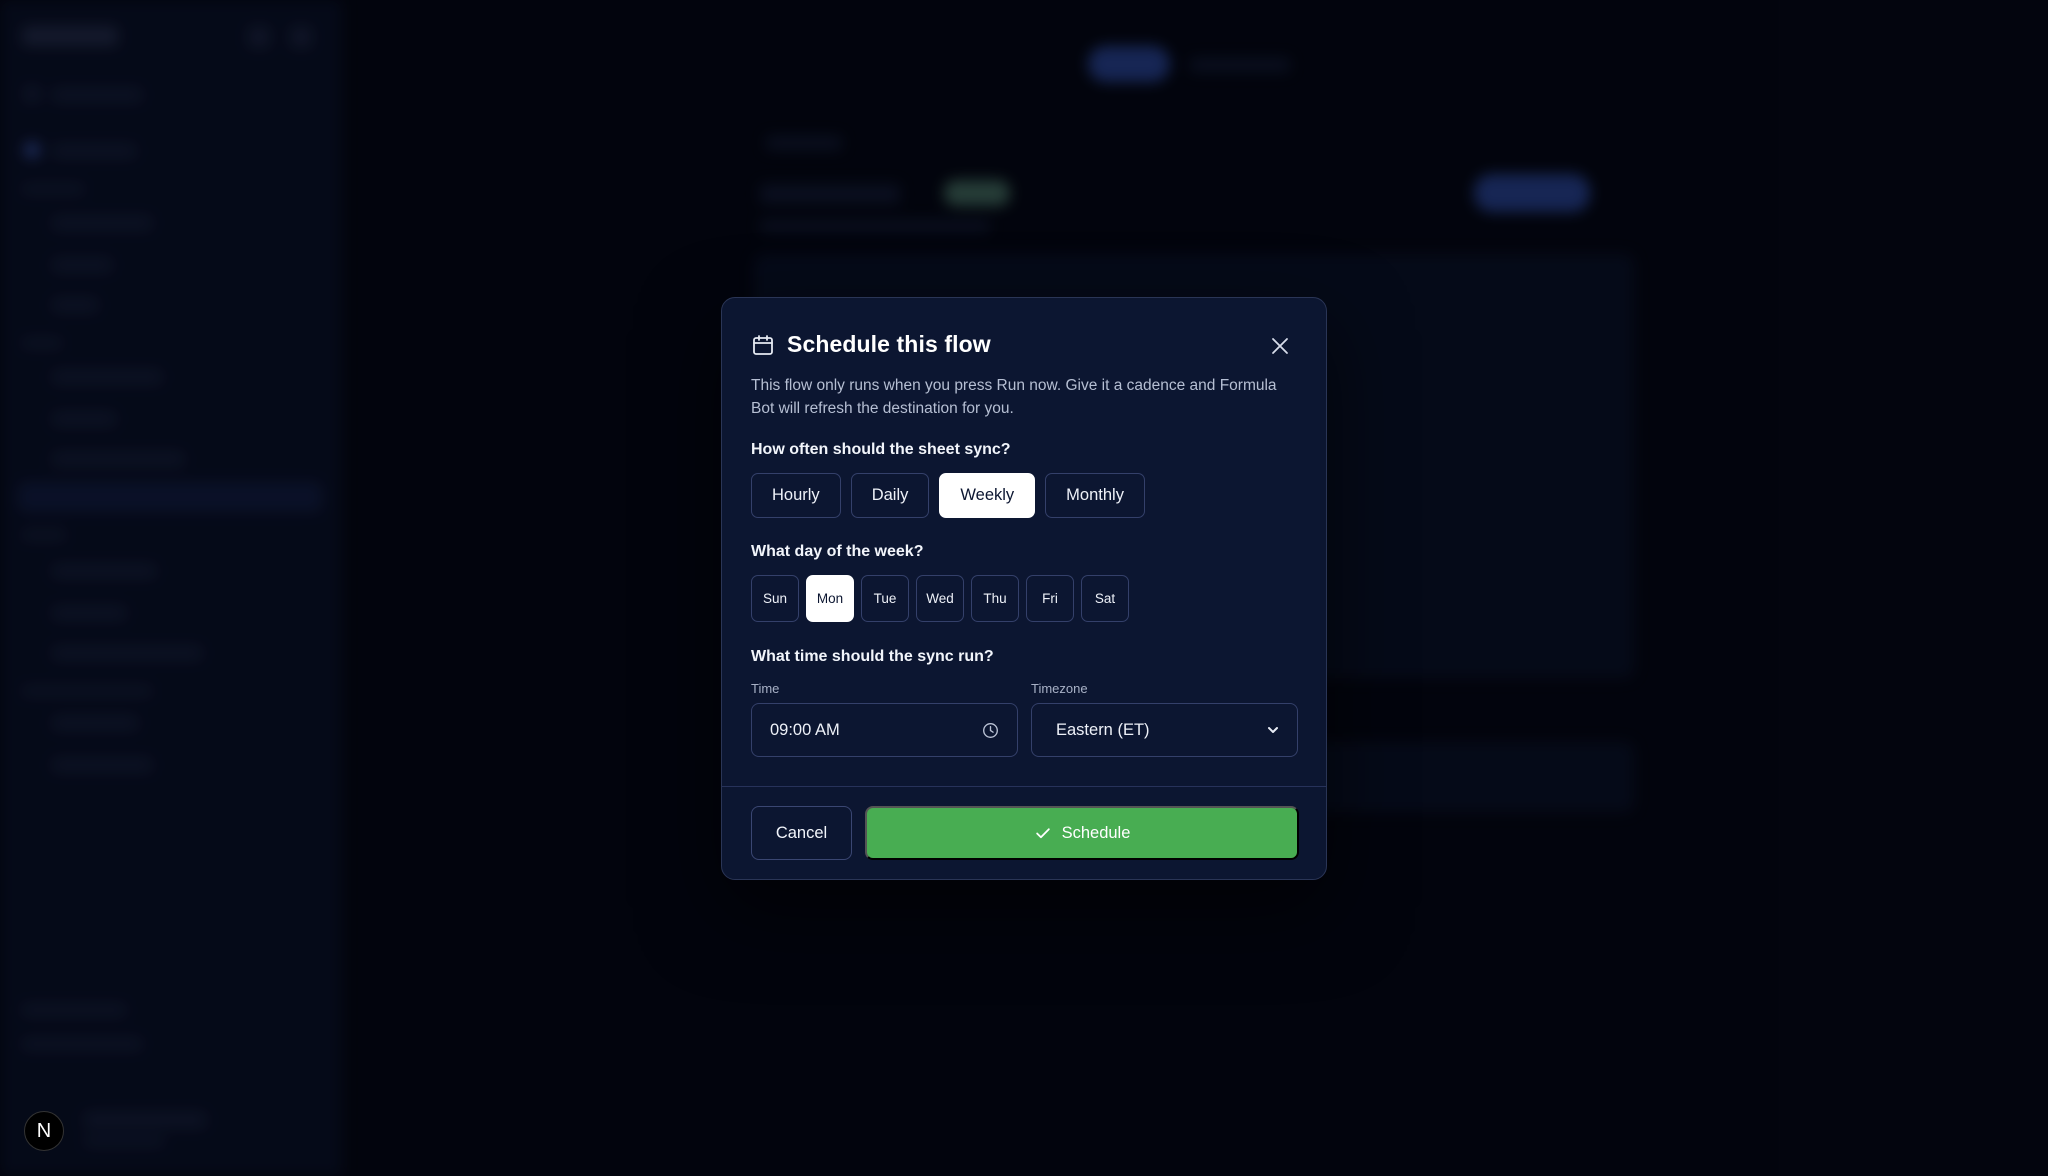  Describe the element at coordinates (872, 656) in the screenshot. I see `time-question: What time should the sync run?` at that location.